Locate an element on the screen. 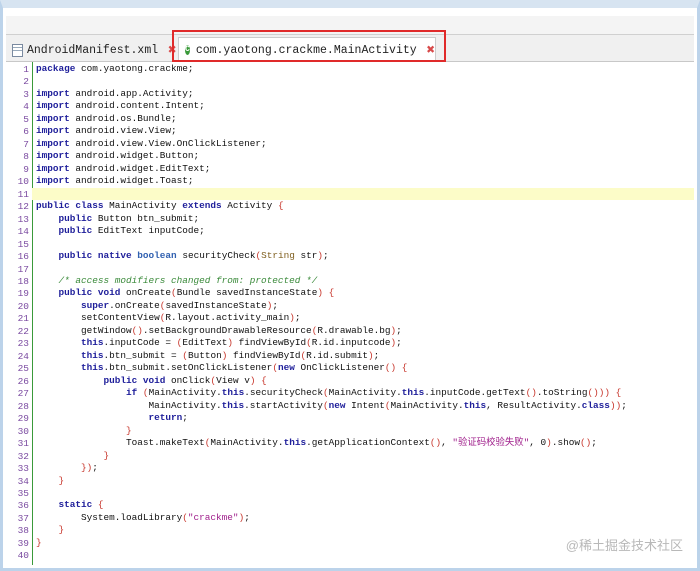 The width and height of the screenshot is (700, 571). code-token: if is located at coordinates (132, 393).